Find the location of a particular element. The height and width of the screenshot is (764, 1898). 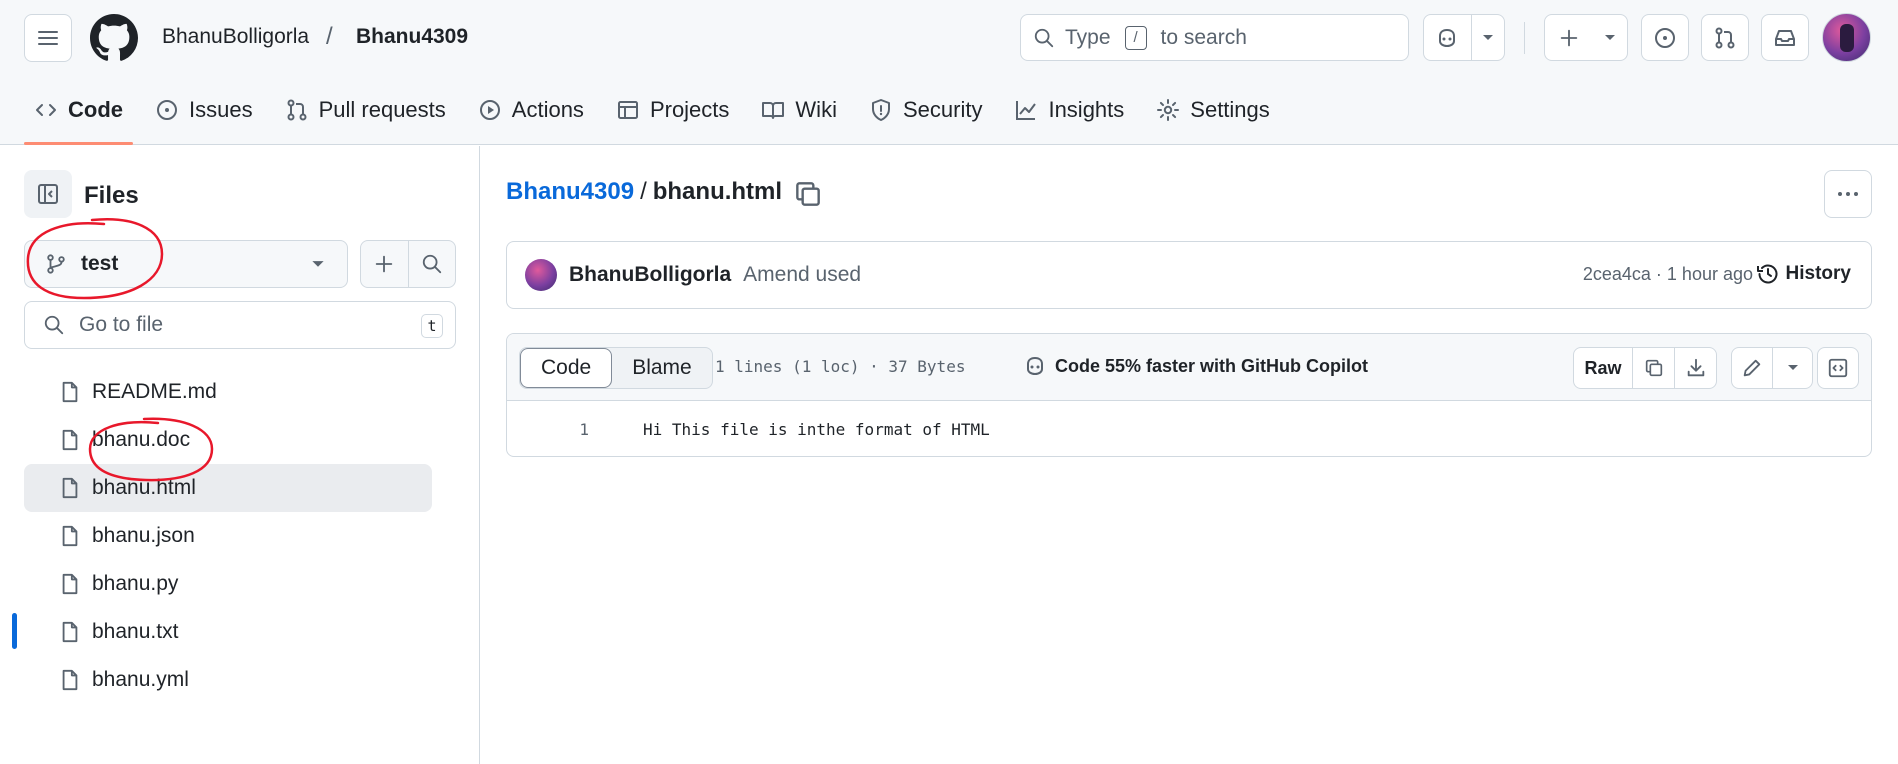

menu-button is located at coordinates (48, 38).